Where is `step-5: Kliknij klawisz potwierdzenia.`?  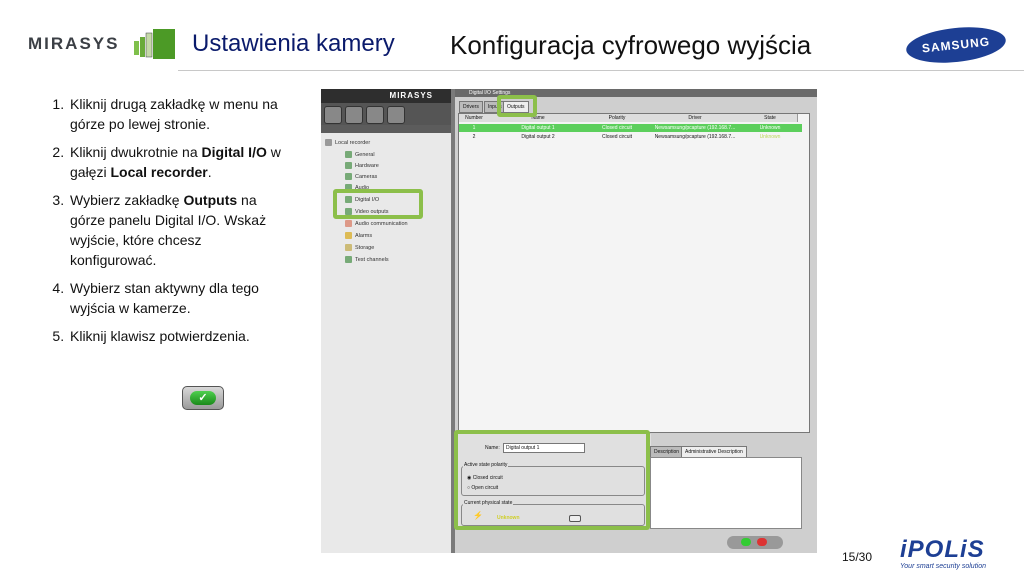 step-5: Kliknij klawisz potwierdzenia. is located at coordinates (177, 336).